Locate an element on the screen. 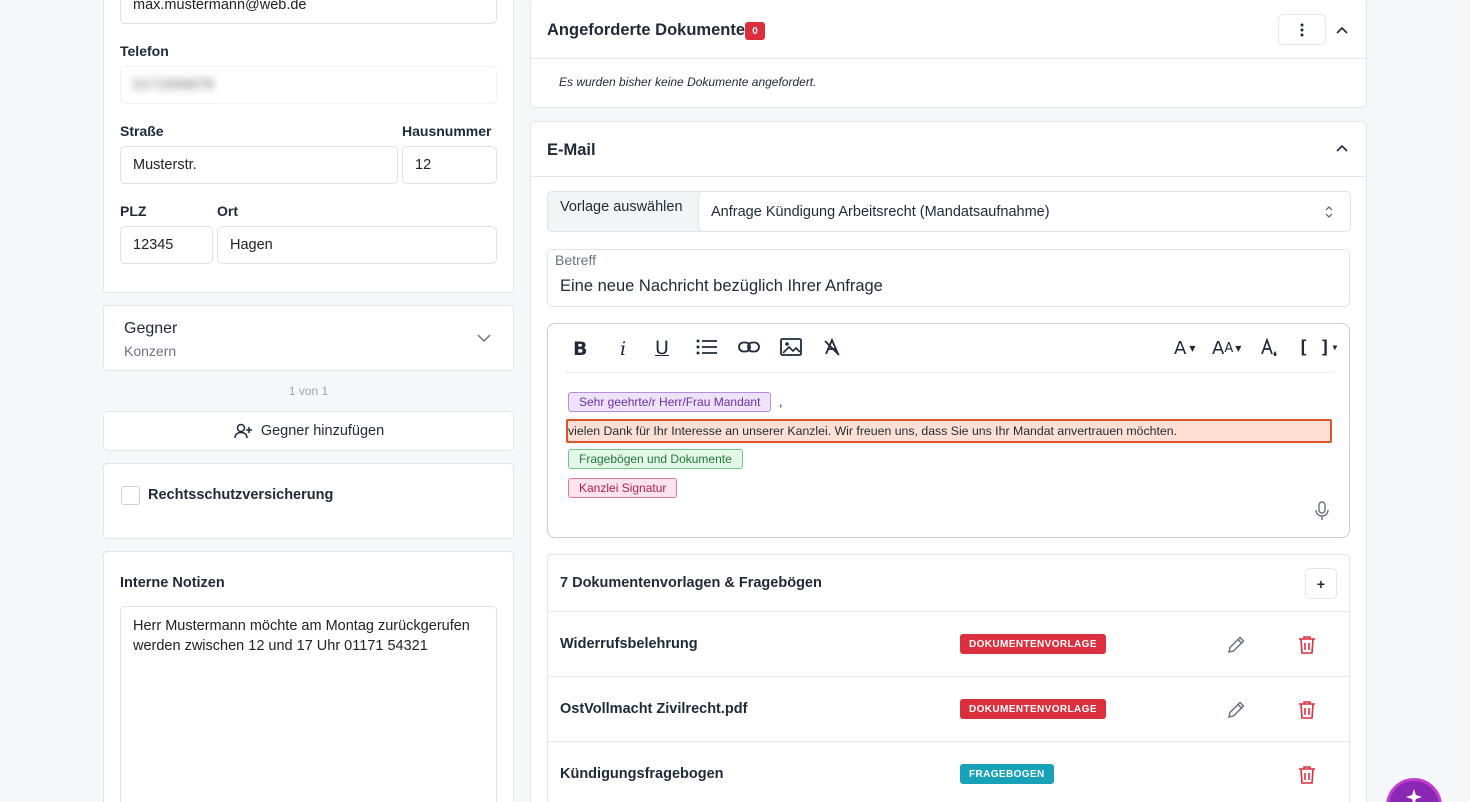 This screenshot has width=1470, height=802. documents-title: Angeforderte Dokumente is located at coordinates (646, 30).